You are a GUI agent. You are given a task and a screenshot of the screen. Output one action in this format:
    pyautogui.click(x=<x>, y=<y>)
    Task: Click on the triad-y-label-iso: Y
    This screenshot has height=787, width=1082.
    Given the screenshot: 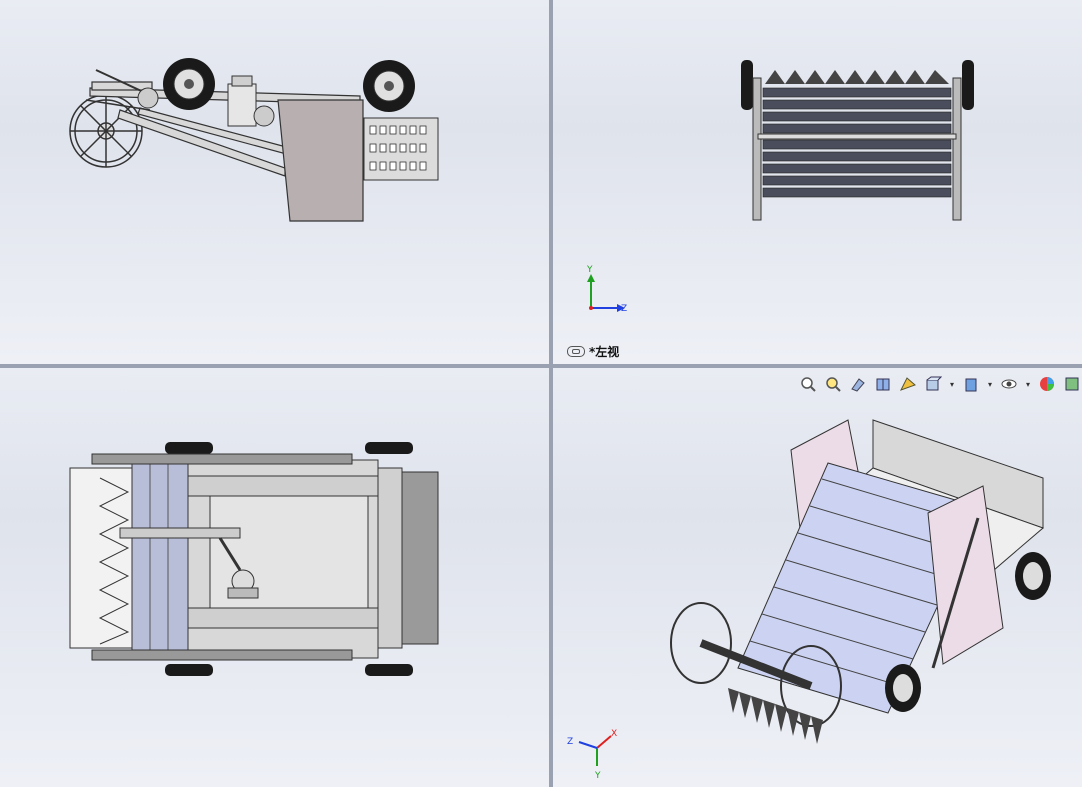 What is the action you would take?
    pyautogui.click(x=597, y=776)
    